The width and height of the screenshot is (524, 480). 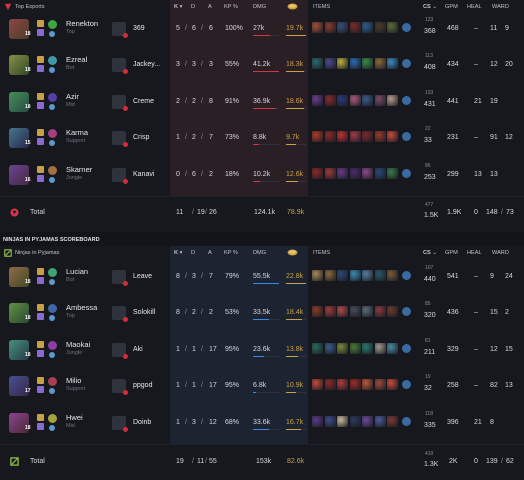 What do you see at coordinates (231, 253) in the screenshot?
I see `header-kp: KP %` at bounding box center [231, 253].